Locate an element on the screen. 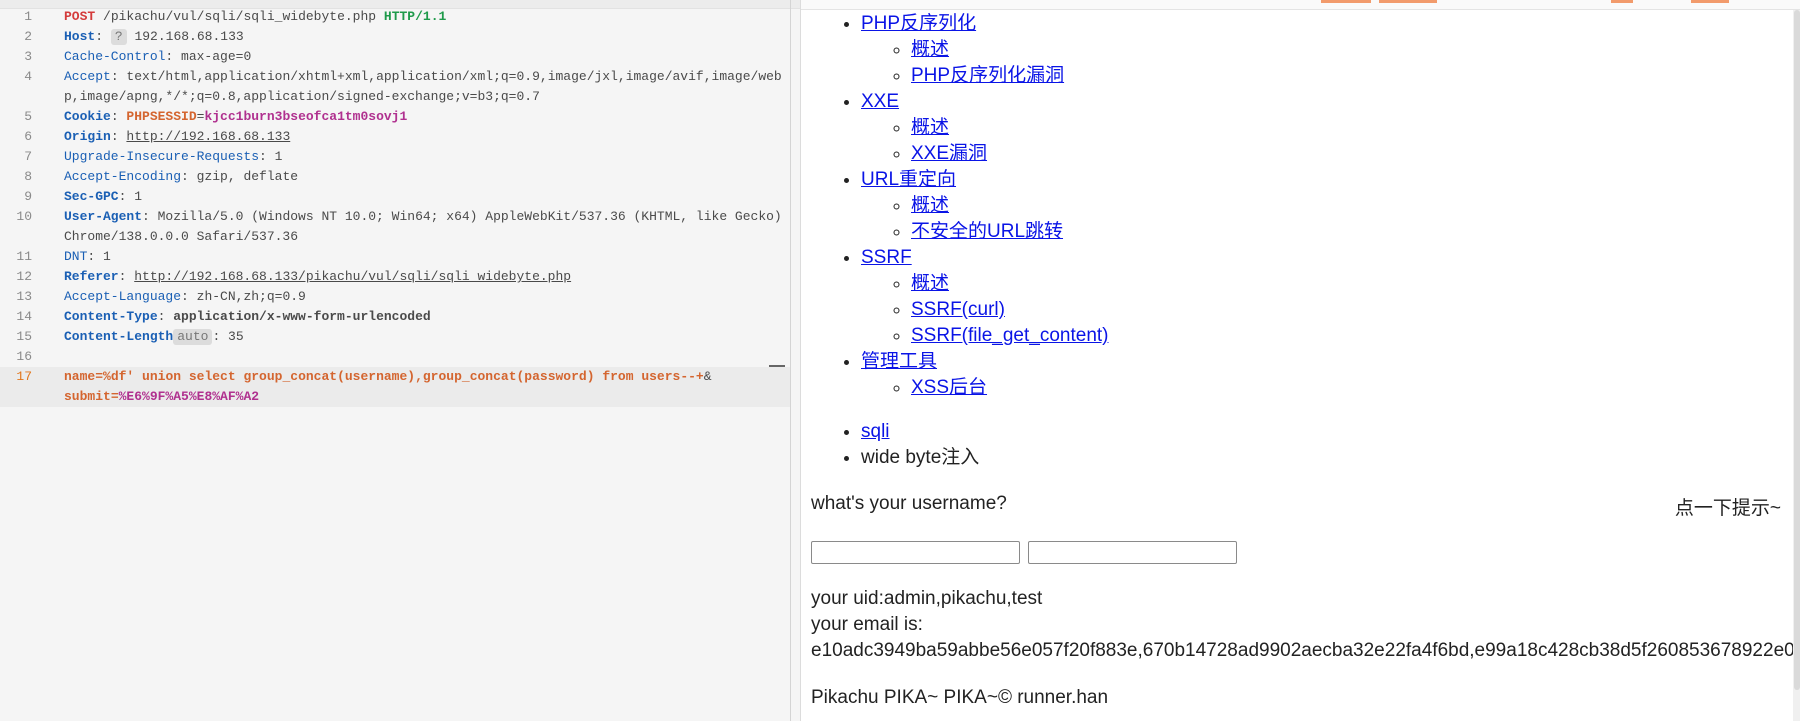 The width and height of the screenshot is (1800, 721). param-name: name is located at coordinates (80, 376).